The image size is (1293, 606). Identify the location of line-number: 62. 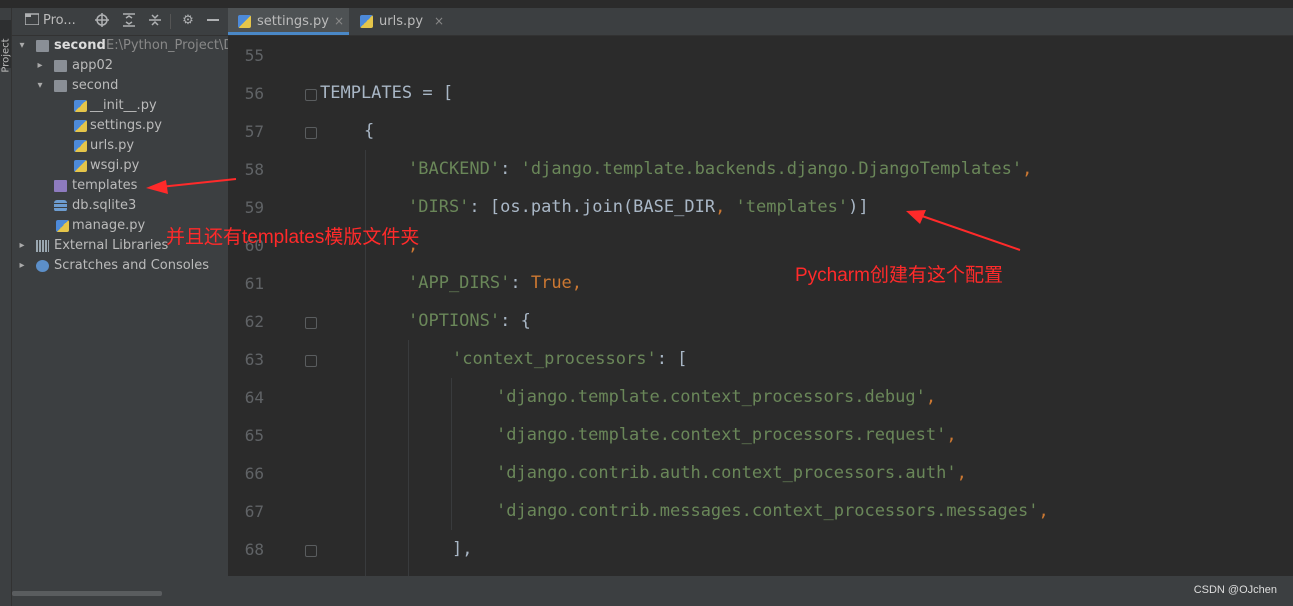
(254, 321).